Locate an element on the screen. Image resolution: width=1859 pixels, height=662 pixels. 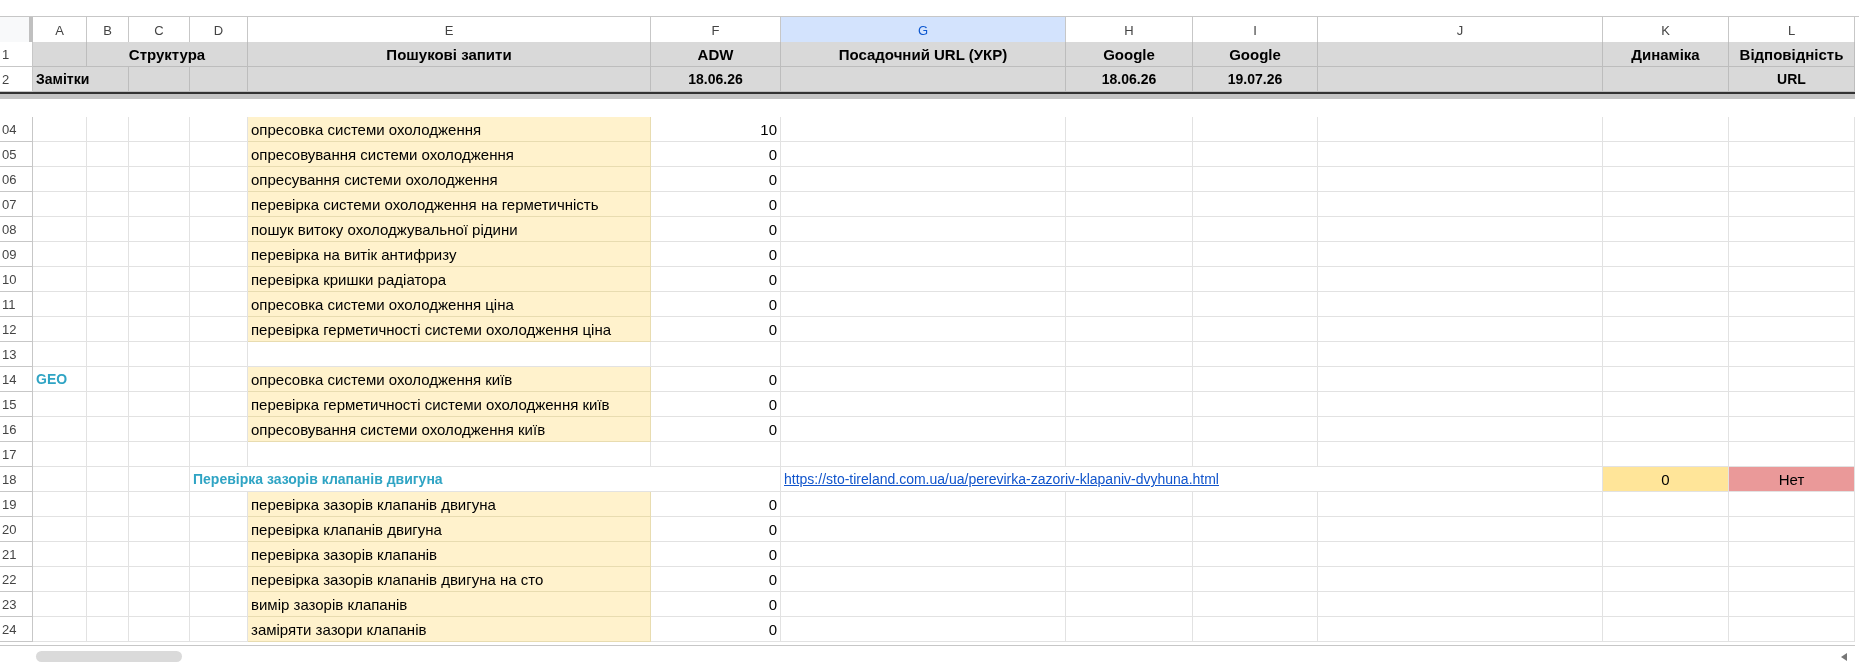
table-cell: опресовка системи охолодження ціна is located at coordinates (449, 304).